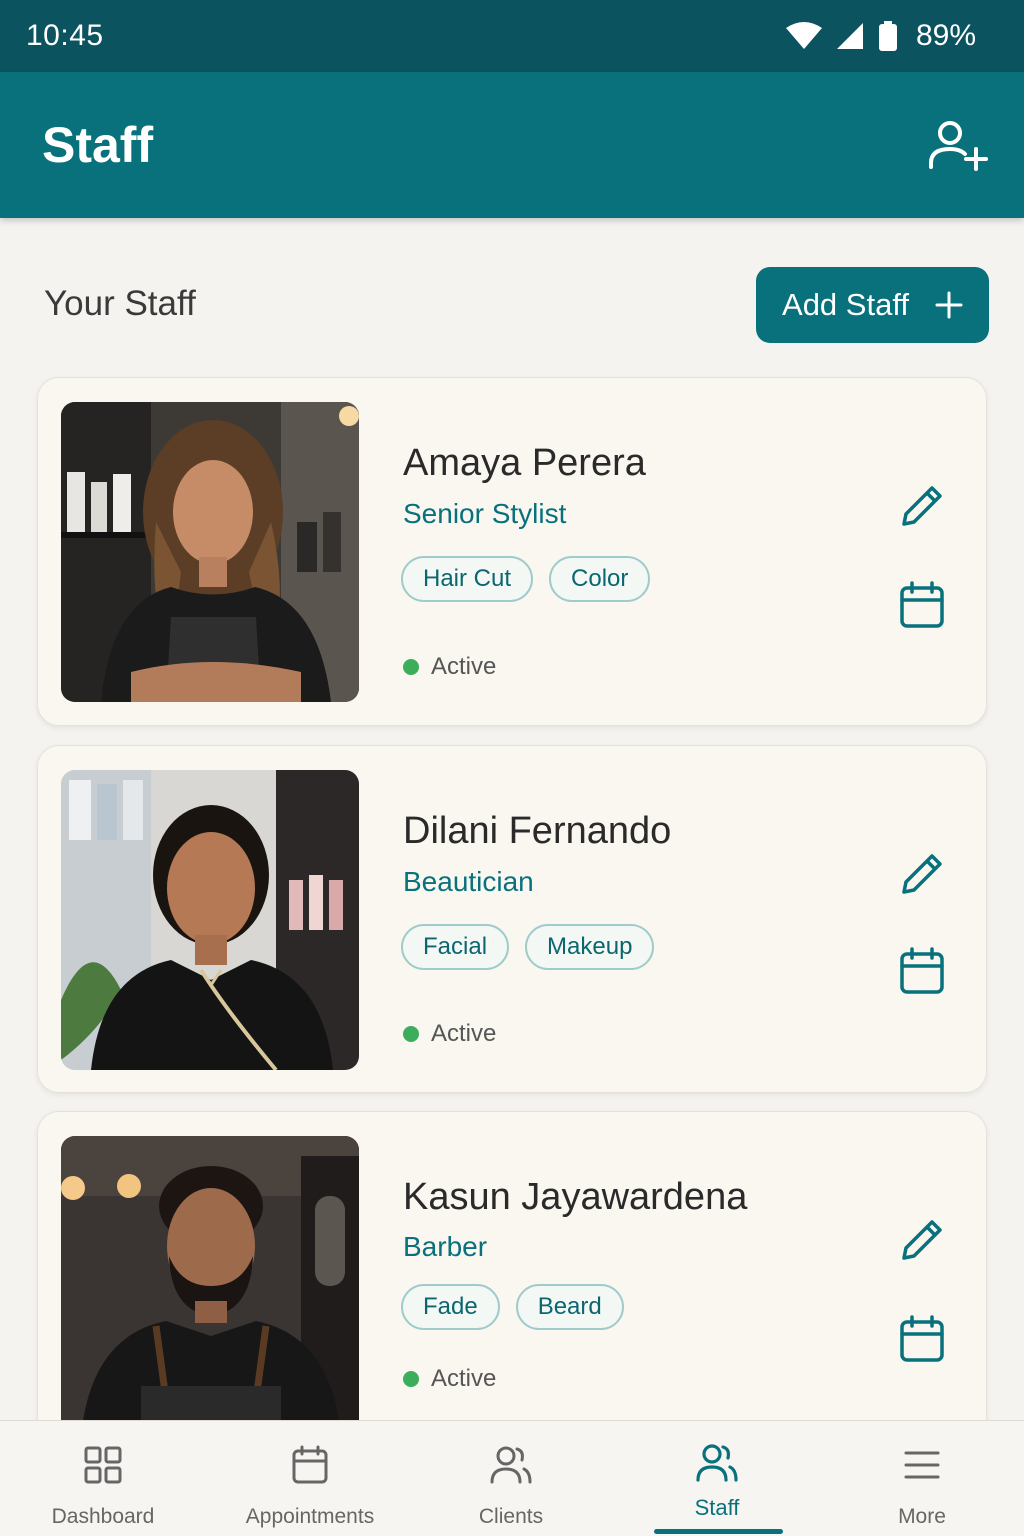 The height and width of the screenshot is (1536, 1024). What do you see at coordinates (455, 947) in the screenshot?
I see `service-tag: Facial` at bounding box center [455, 947].